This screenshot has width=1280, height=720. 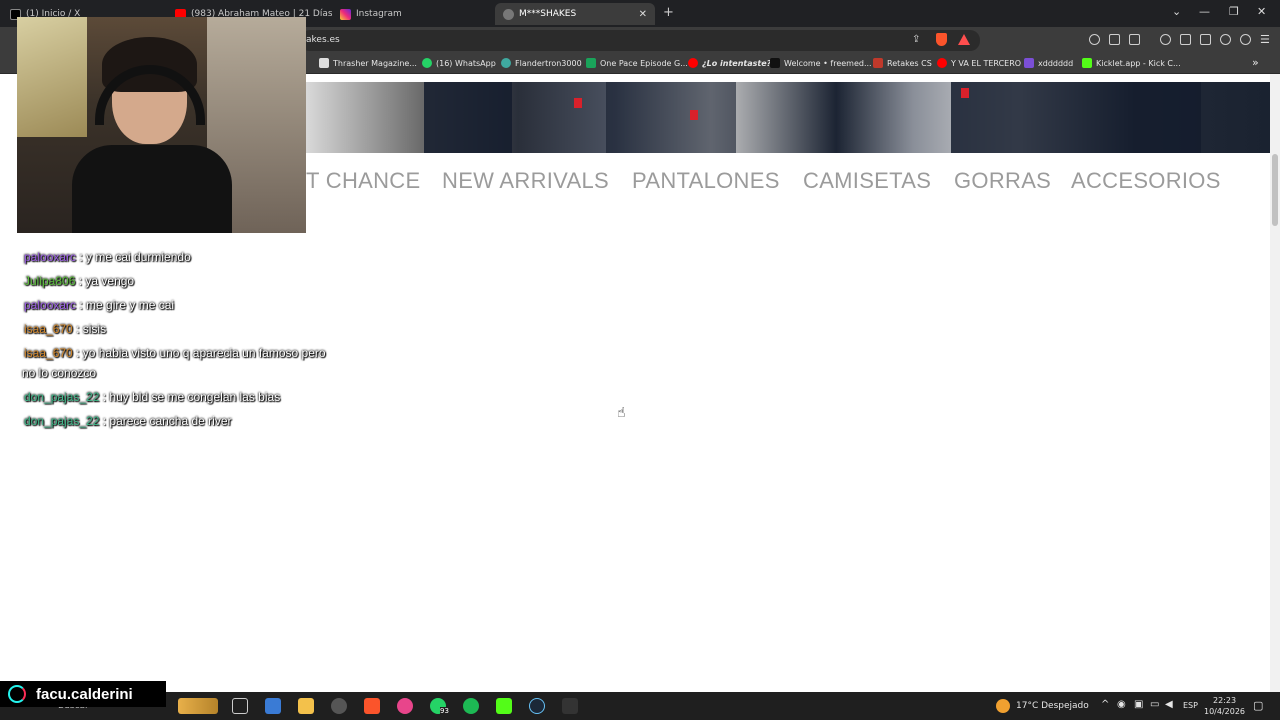 I want to click on chat-username: palooxarc, so click(x=50, y=305).